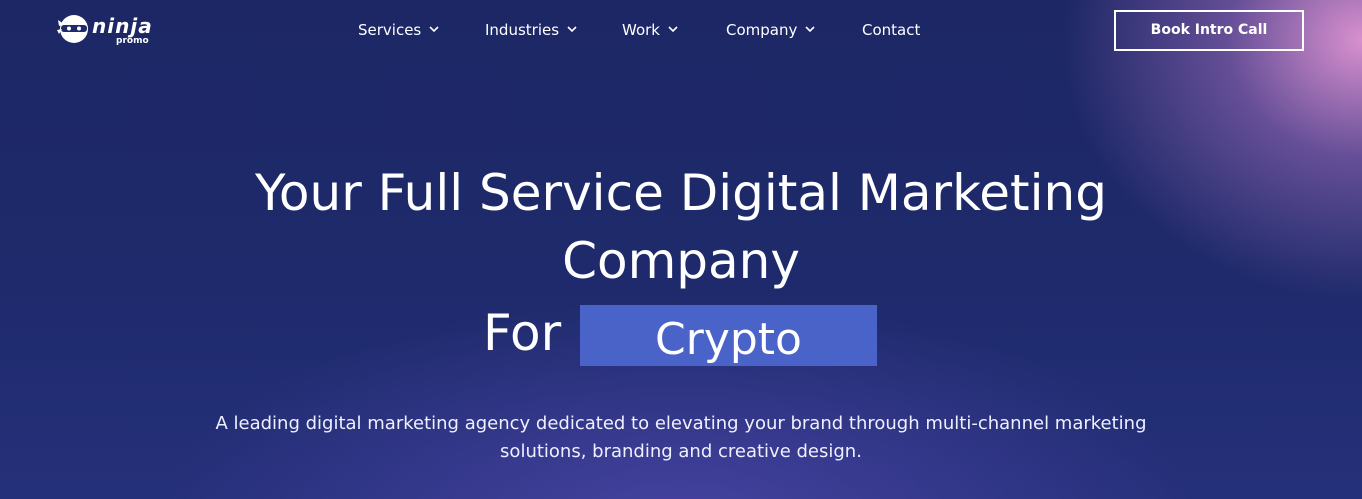  What do you see at coordinates (681, 451) in the screenshot?
I see `hero-description-line-2: solutions, branding and creative design.` at bounding box center [681, 451].